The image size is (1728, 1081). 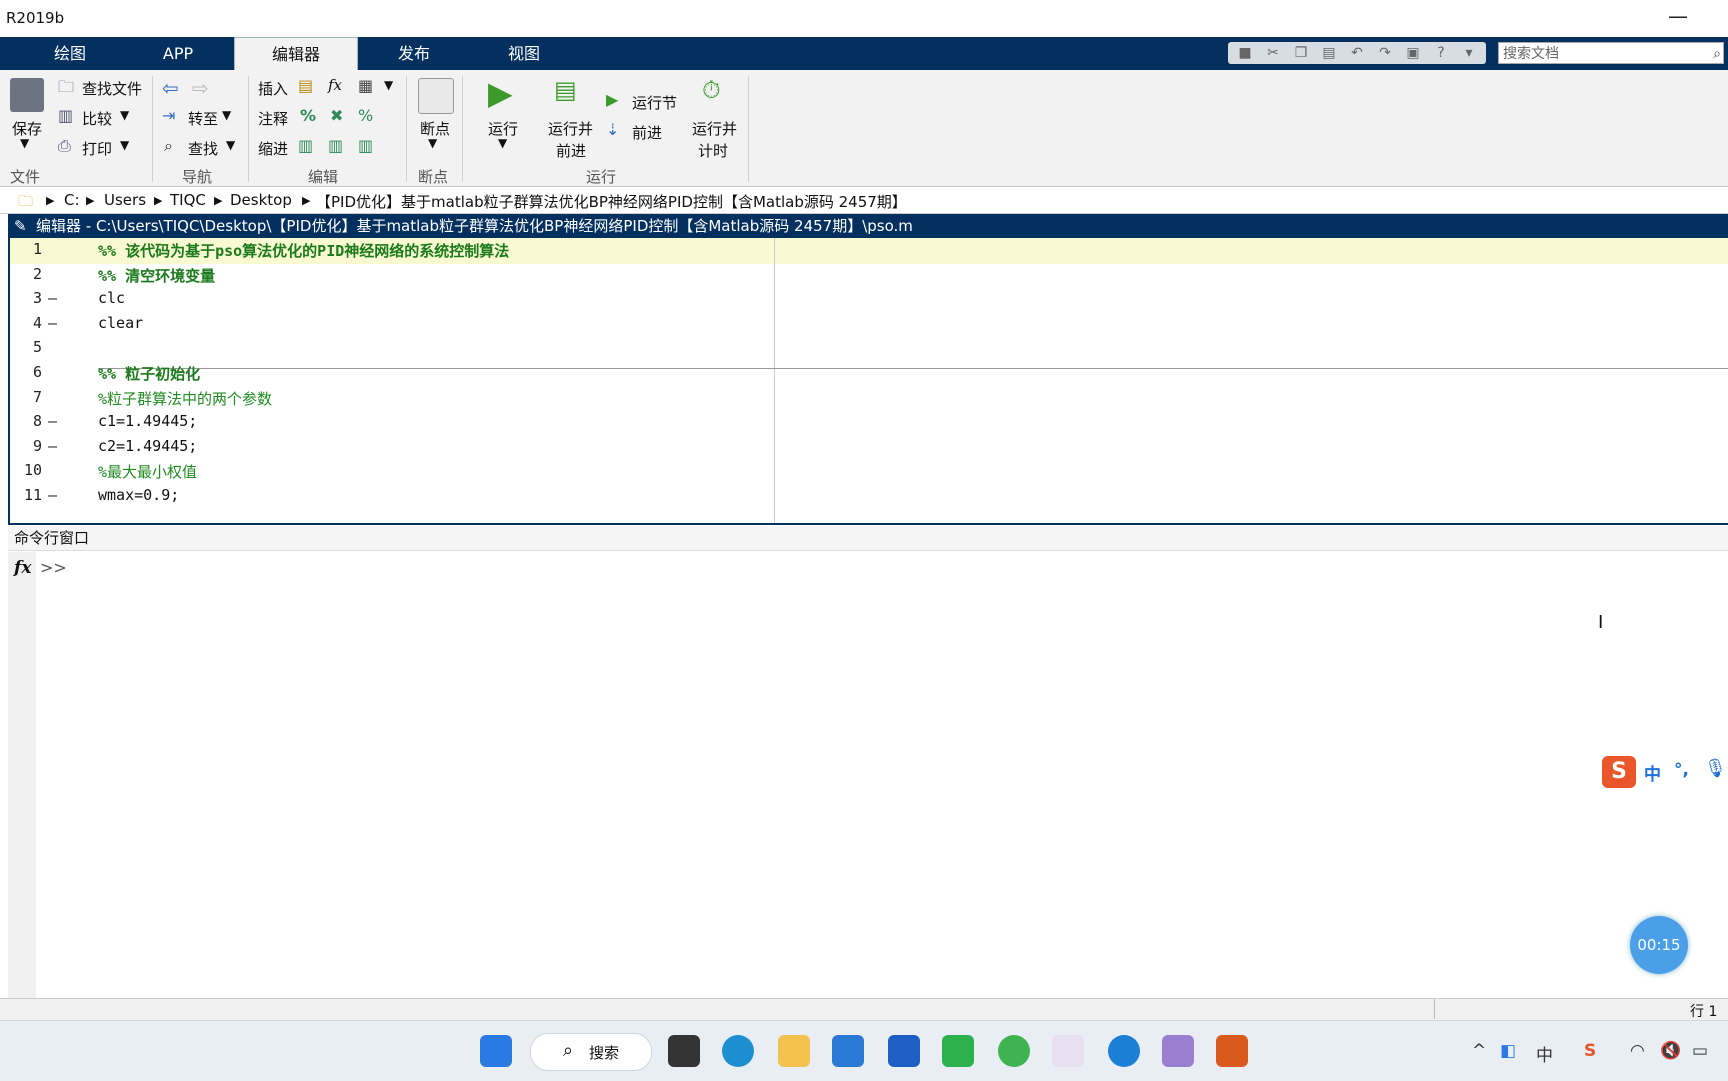 What do you see at coordinates (170, 88) in the screenshot?
I see `back-arrow-icon: ⇦` at bounding box center [170, 88].